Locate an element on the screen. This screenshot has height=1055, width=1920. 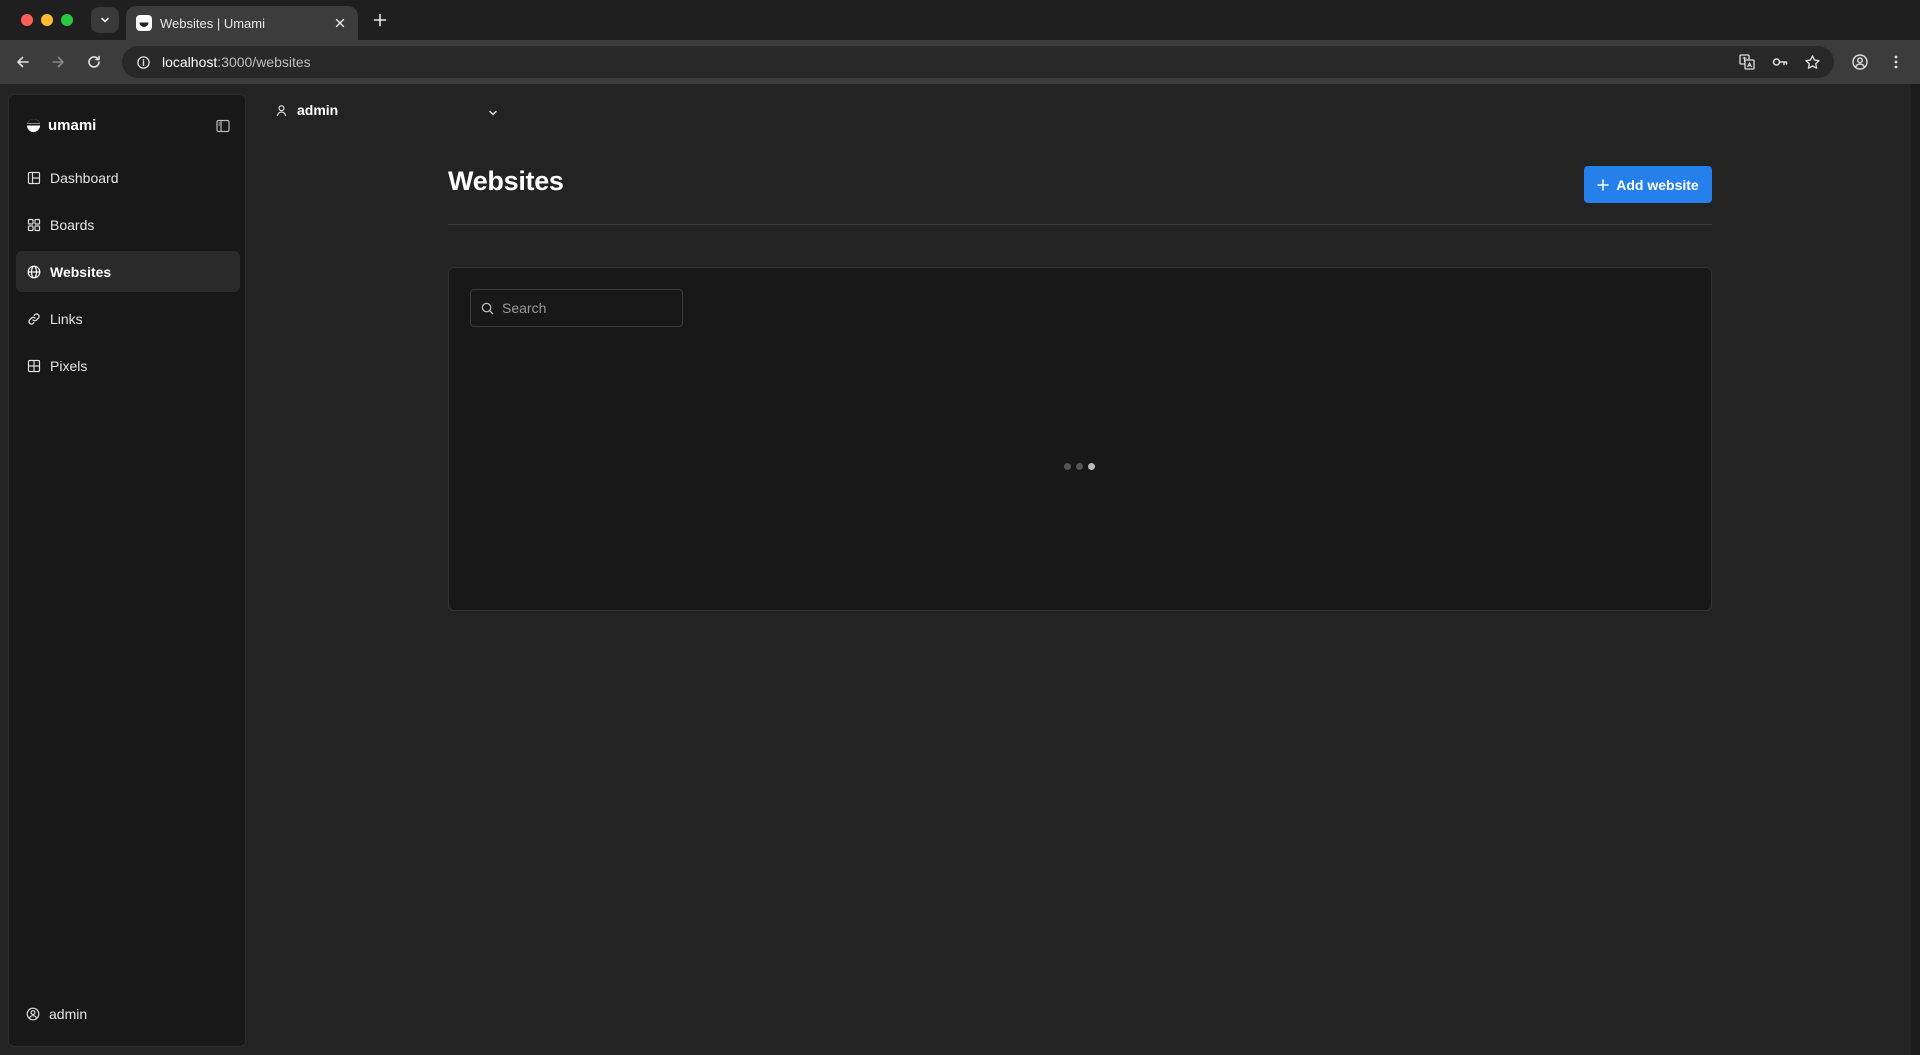
sidebar-item-pixels: Pixels is located at coordinates (128, 365).